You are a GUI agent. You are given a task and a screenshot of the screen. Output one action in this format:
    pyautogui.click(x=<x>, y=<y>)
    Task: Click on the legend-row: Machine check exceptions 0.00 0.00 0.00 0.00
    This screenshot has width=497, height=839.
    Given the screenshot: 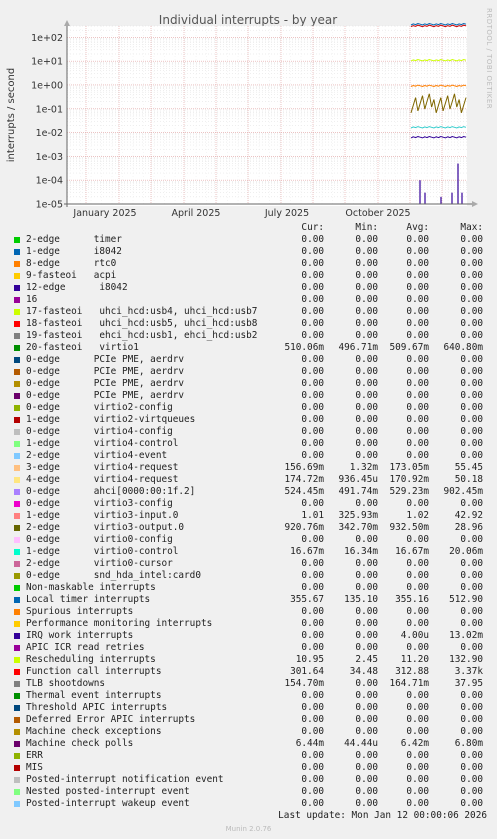 What is the action you would take?
    pyautogui.click(x=248, y=732)
    